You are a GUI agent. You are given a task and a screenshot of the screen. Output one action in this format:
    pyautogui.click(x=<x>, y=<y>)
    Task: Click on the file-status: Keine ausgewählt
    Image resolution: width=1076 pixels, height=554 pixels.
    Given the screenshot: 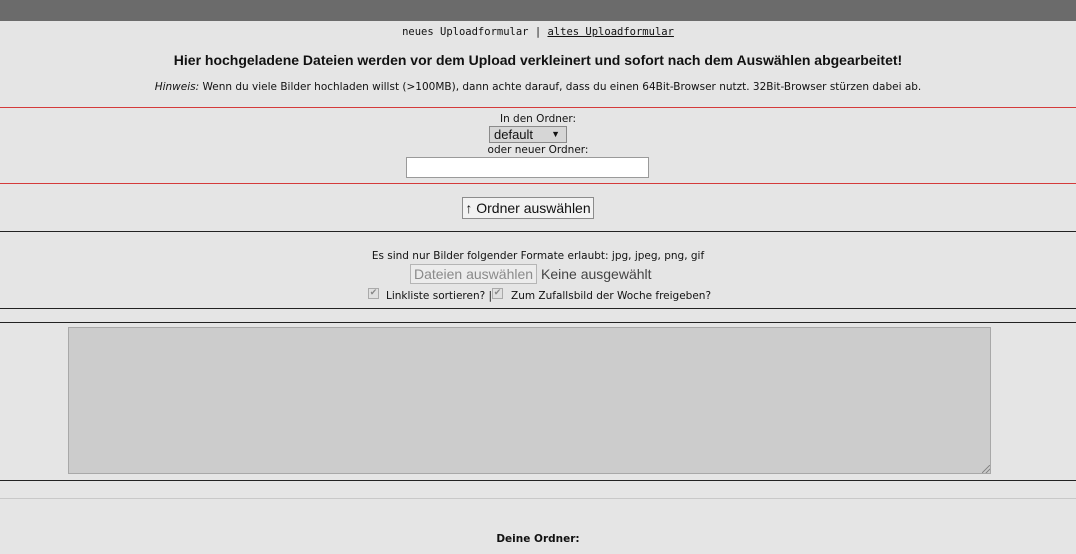 What is the action you would take?
    pyautogui.click(x=596, y=274)
    